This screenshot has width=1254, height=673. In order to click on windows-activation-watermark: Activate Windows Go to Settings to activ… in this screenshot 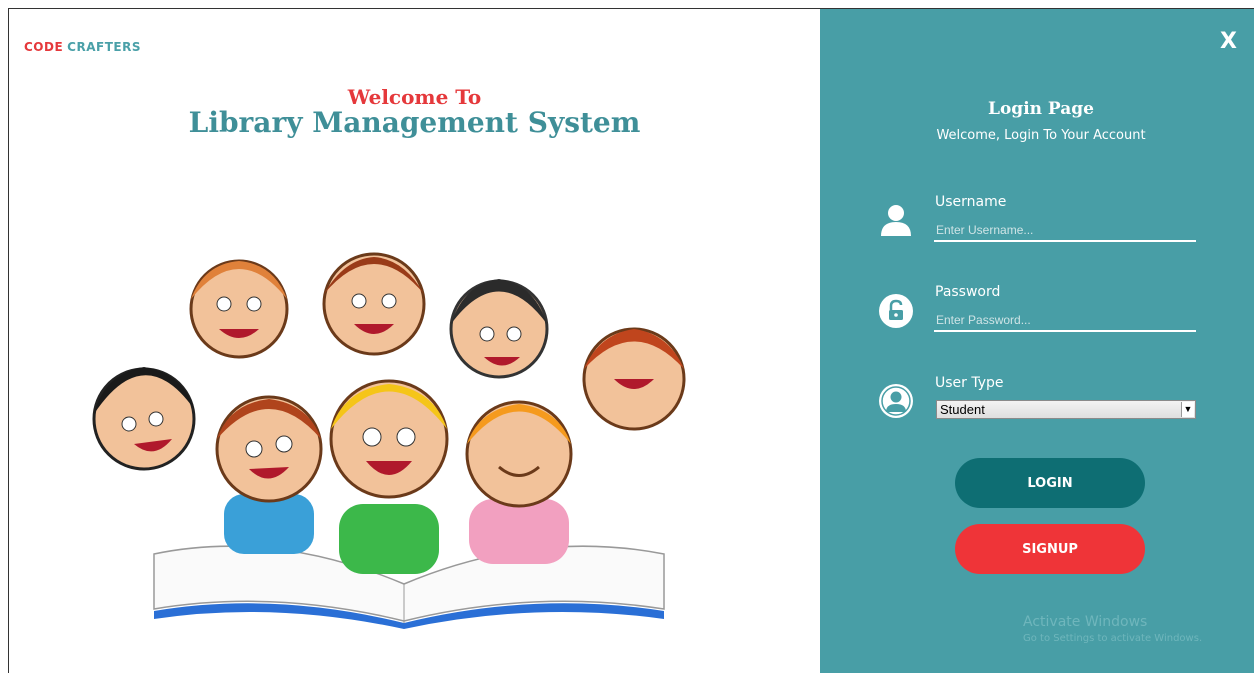, I will do `click(1112, 629)`.